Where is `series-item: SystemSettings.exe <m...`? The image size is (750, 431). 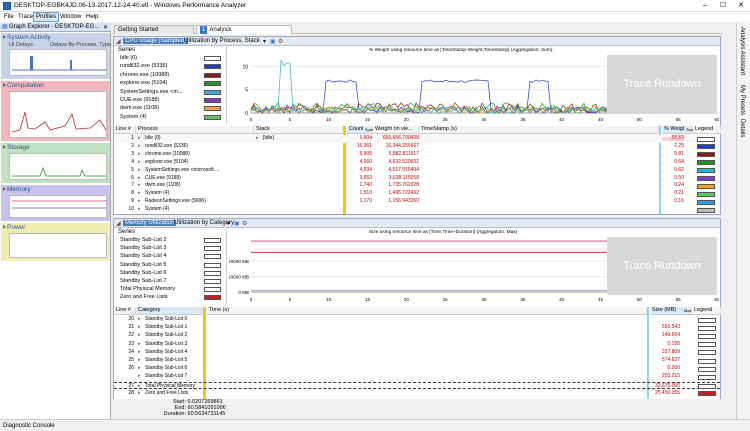
series-item: SystemSettings.exe <m... is located at coordinates (151, 92).